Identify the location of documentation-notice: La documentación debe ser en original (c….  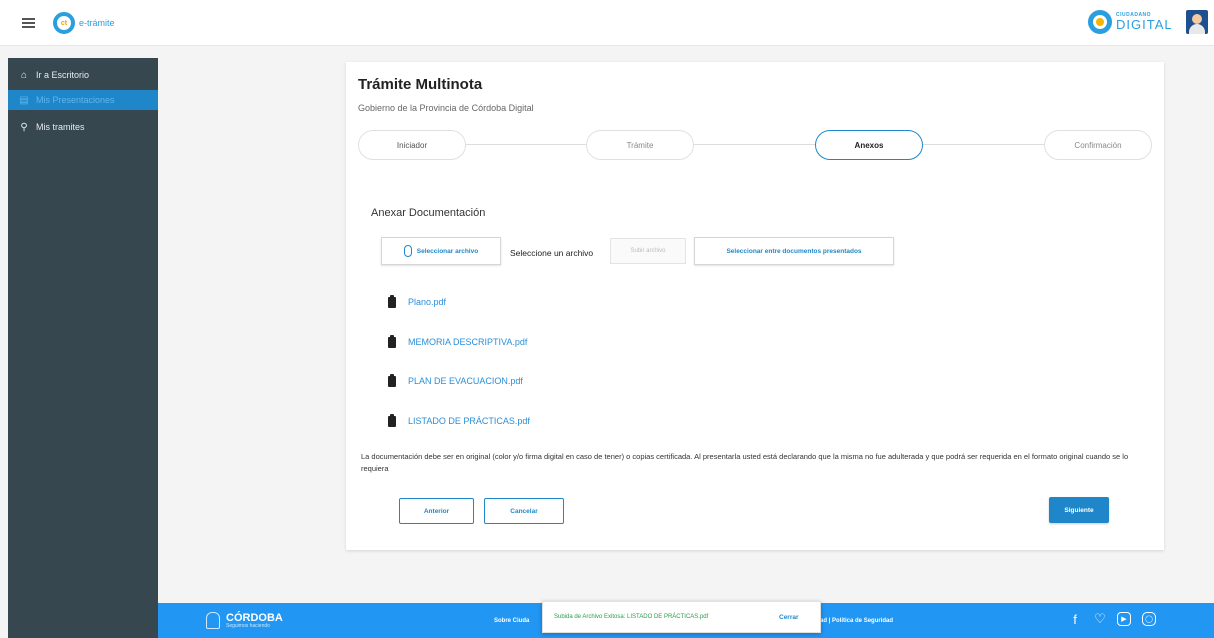
(745, 462).